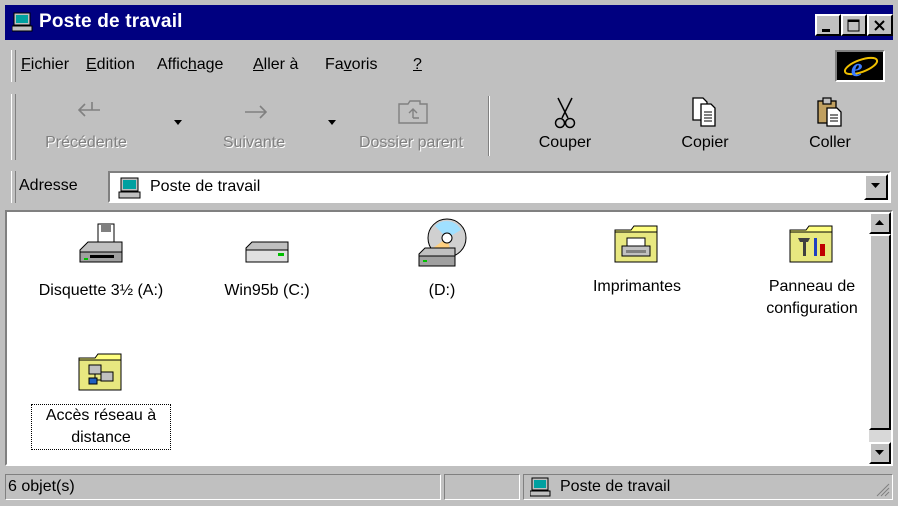 The image size is (898, 506). What do you see at coordinates (48, 185) in the screenshot?
I see `address-label: Adresse` at bounding box center [48, 185].